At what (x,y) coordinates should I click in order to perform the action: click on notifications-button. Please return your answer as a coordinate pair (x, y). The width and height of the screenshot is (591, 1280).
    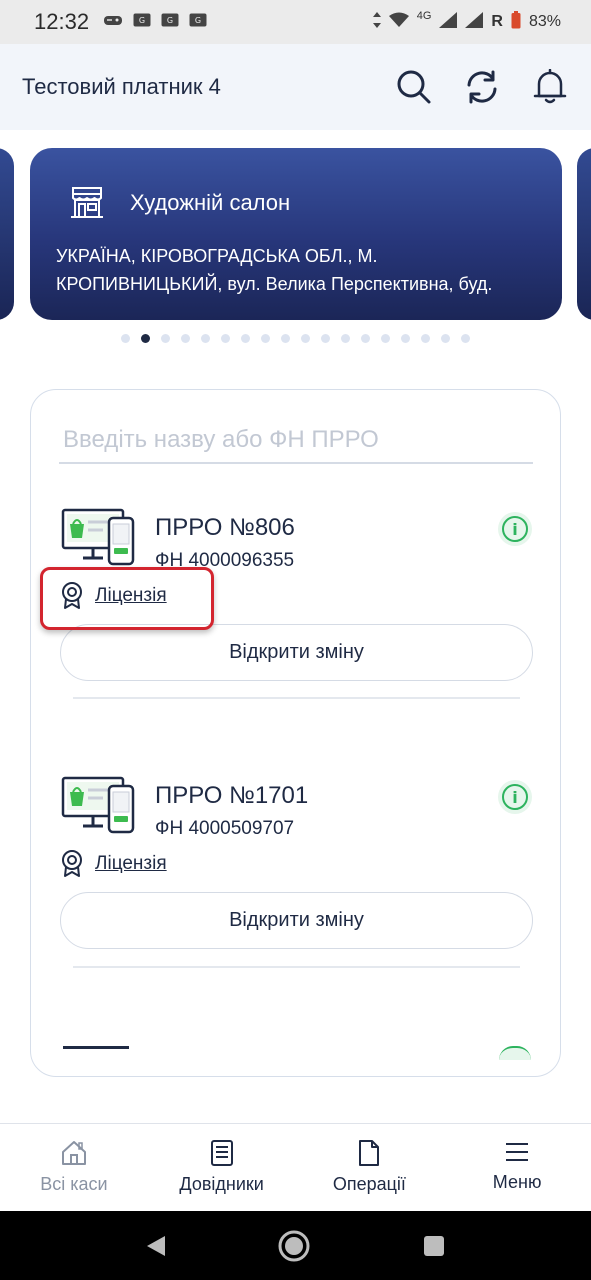
    Looking at the image, I should click on (550, 87).